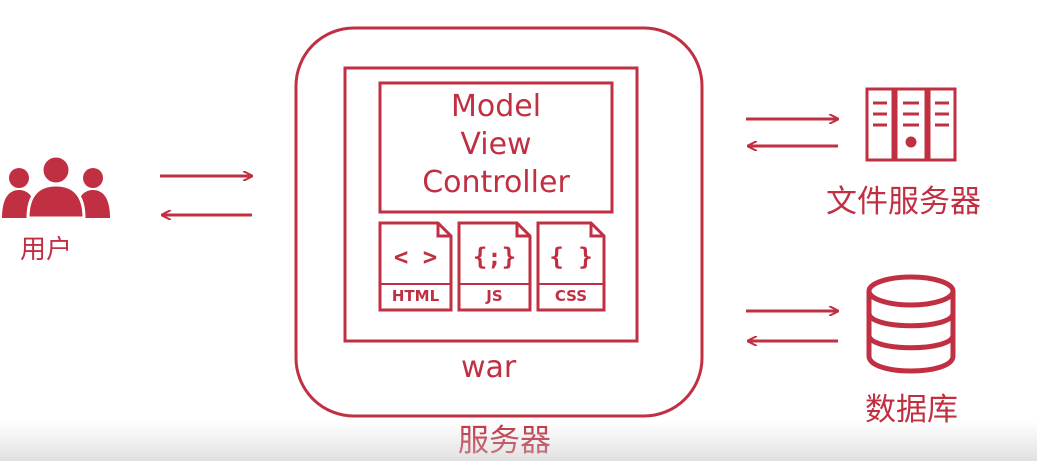  What do you see at coordinates (496, 182) in the screenshot?
I see `mvc-controller: Controller` at bounding box center [496, 182].